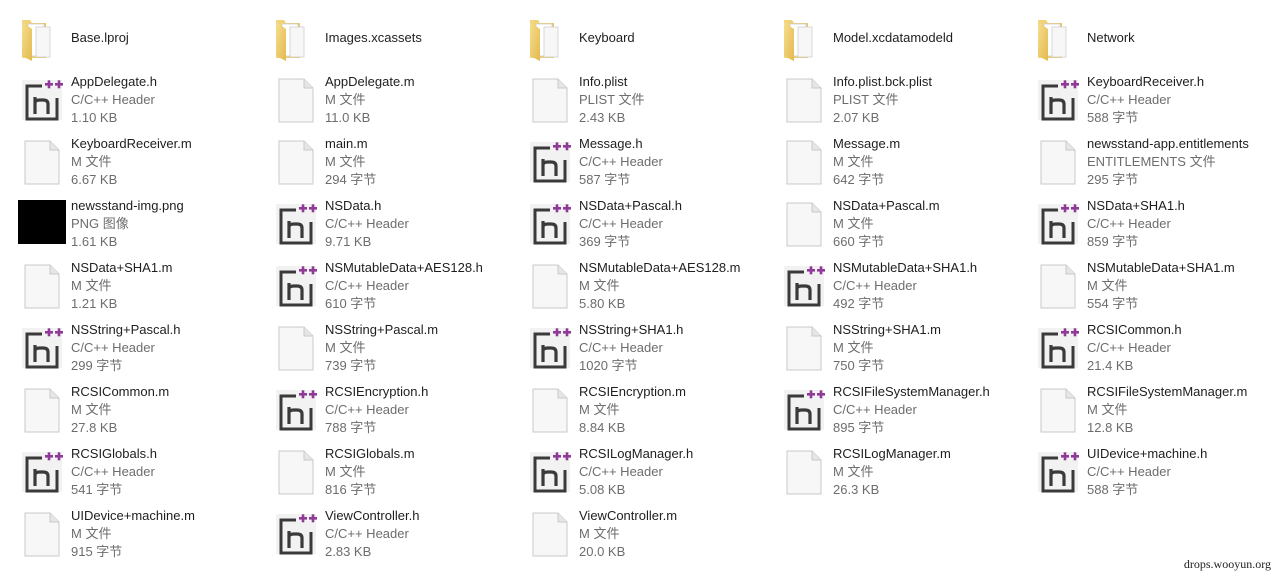 Image resolution: width=1276 pixels, height=578 pixels. What do you see at coordinates (905, 267) in the screenshot?
I see `item-name: NSMutableData+SHA1.h` at bounding box center [905, 267].